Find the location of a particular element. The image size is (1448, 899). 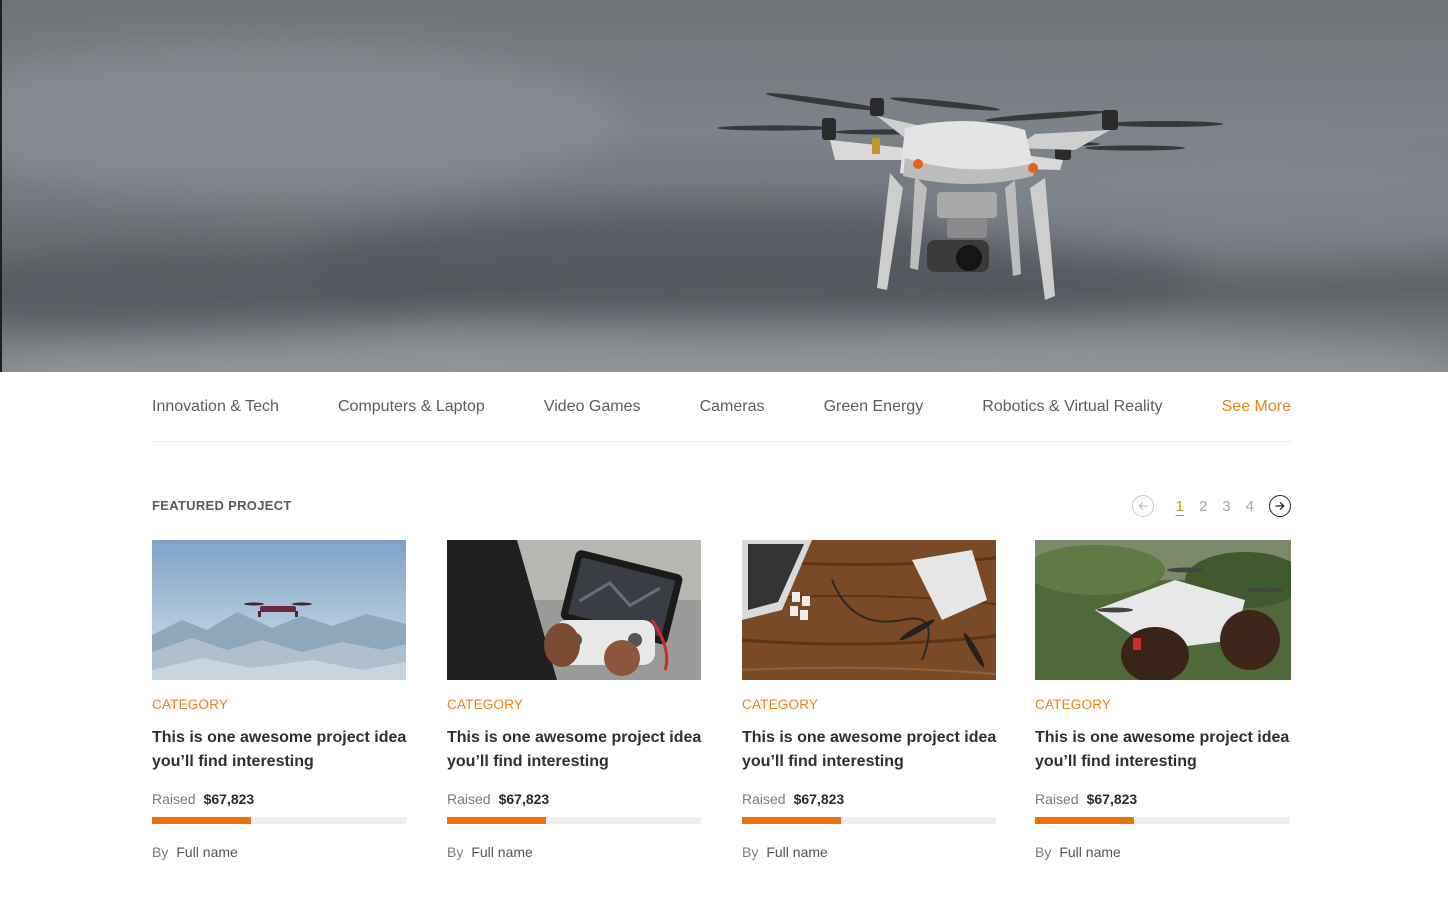

arrow-right-icon is located at coordinates (1280, 506).